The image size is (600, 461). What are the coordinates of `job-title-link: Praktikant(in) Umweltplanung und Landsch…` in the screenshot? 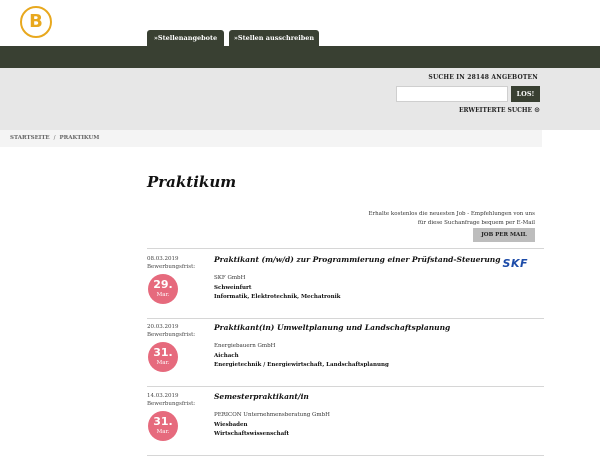 It's located at (332, 327).